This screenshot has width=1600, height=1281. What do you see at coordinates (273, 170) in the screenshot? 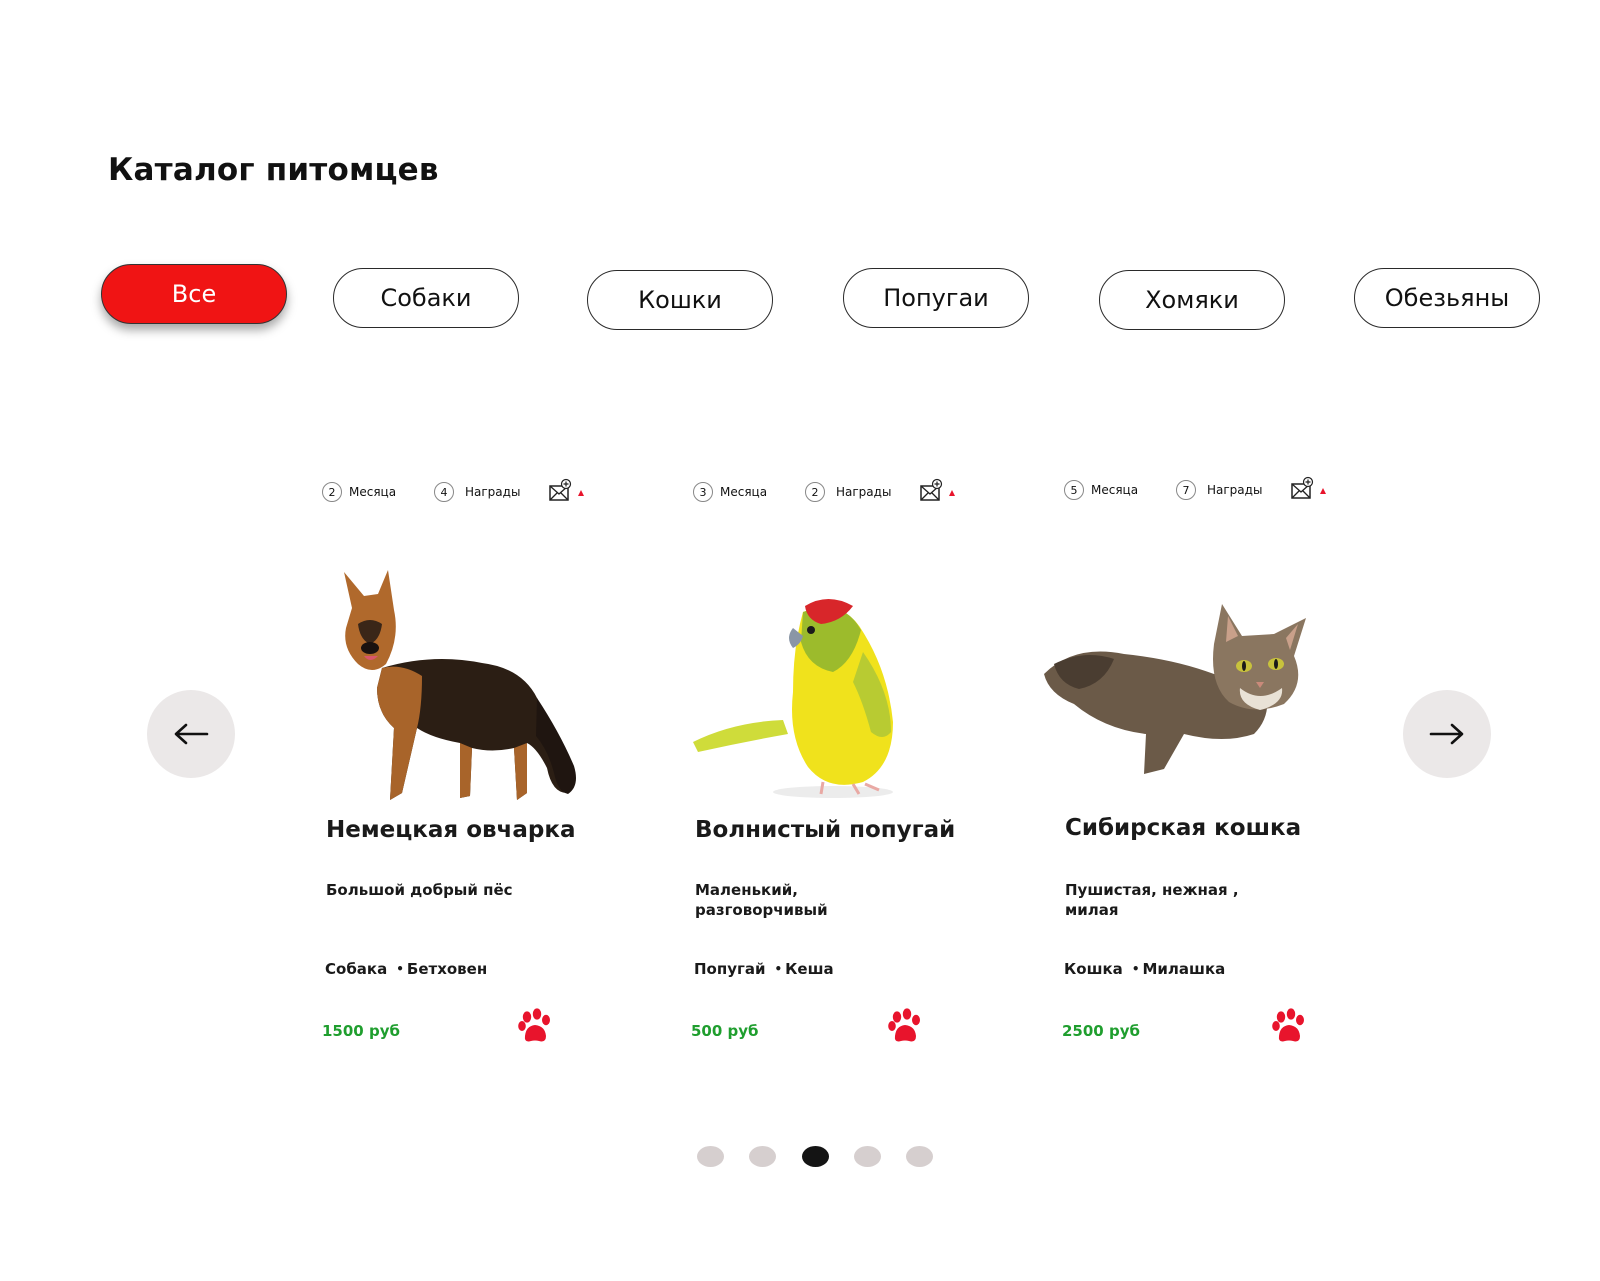
I see `page-title: Каталог питомцев` at bounding box center [273, 170].